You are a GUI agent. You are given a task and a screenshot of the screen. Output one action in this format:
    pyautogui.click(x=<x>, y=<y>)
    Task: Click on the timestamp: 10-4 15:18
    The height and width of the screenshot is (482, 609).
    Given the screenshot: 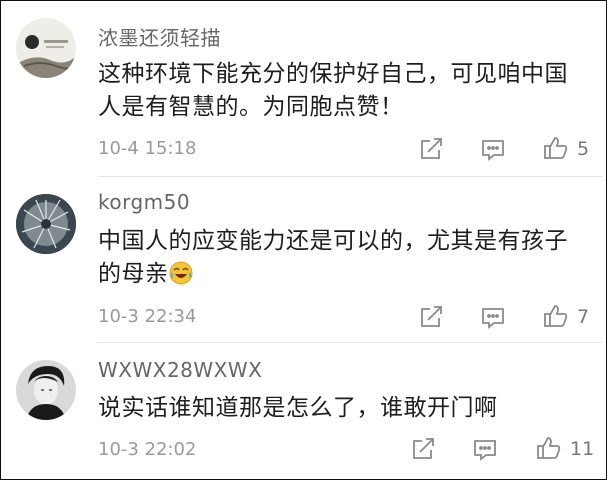 What is the action you would take?
    pyautogui.click(x=147, y=148)
    